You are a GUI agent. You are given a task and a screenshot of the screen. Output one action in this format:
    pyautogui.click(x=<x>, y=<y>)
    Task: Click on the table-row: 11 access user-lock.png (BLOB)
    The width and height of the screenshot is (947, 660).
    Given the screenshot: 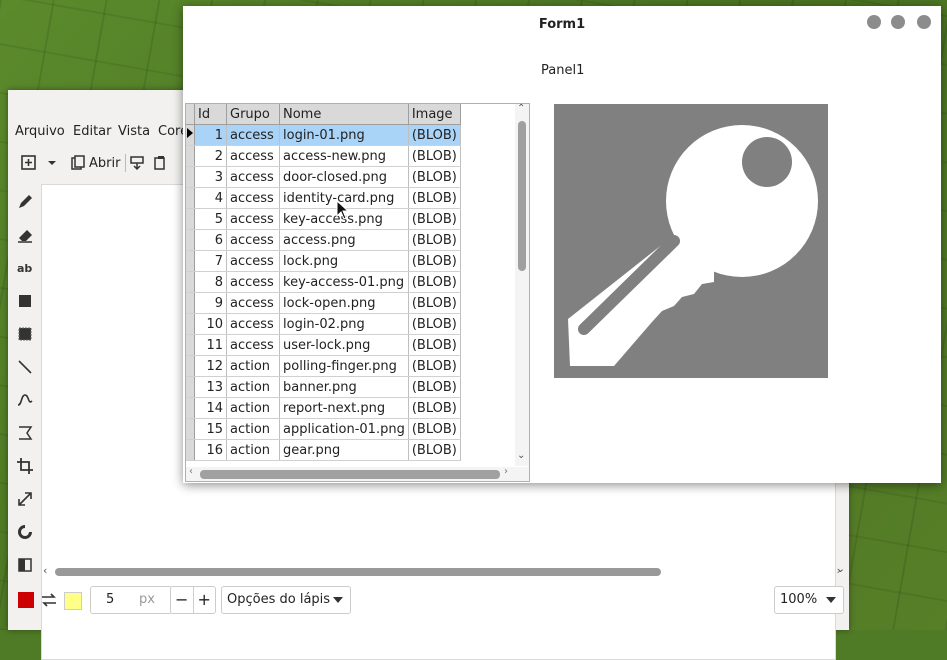 What is the action you would take?
    pyautogui.click(x=323, y=345)
    